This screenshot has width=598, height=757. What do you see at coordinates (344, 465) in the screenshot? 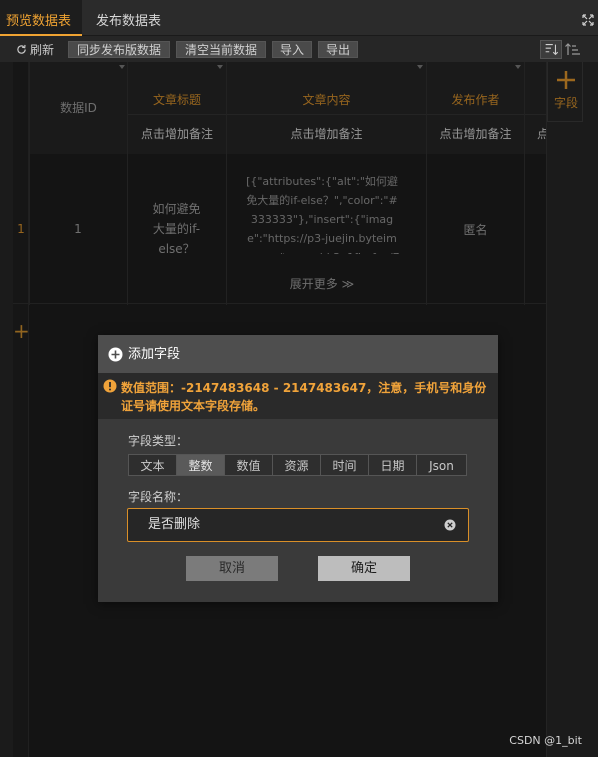
I see `type-option-time: 时间` at bounding box center [344, 465].